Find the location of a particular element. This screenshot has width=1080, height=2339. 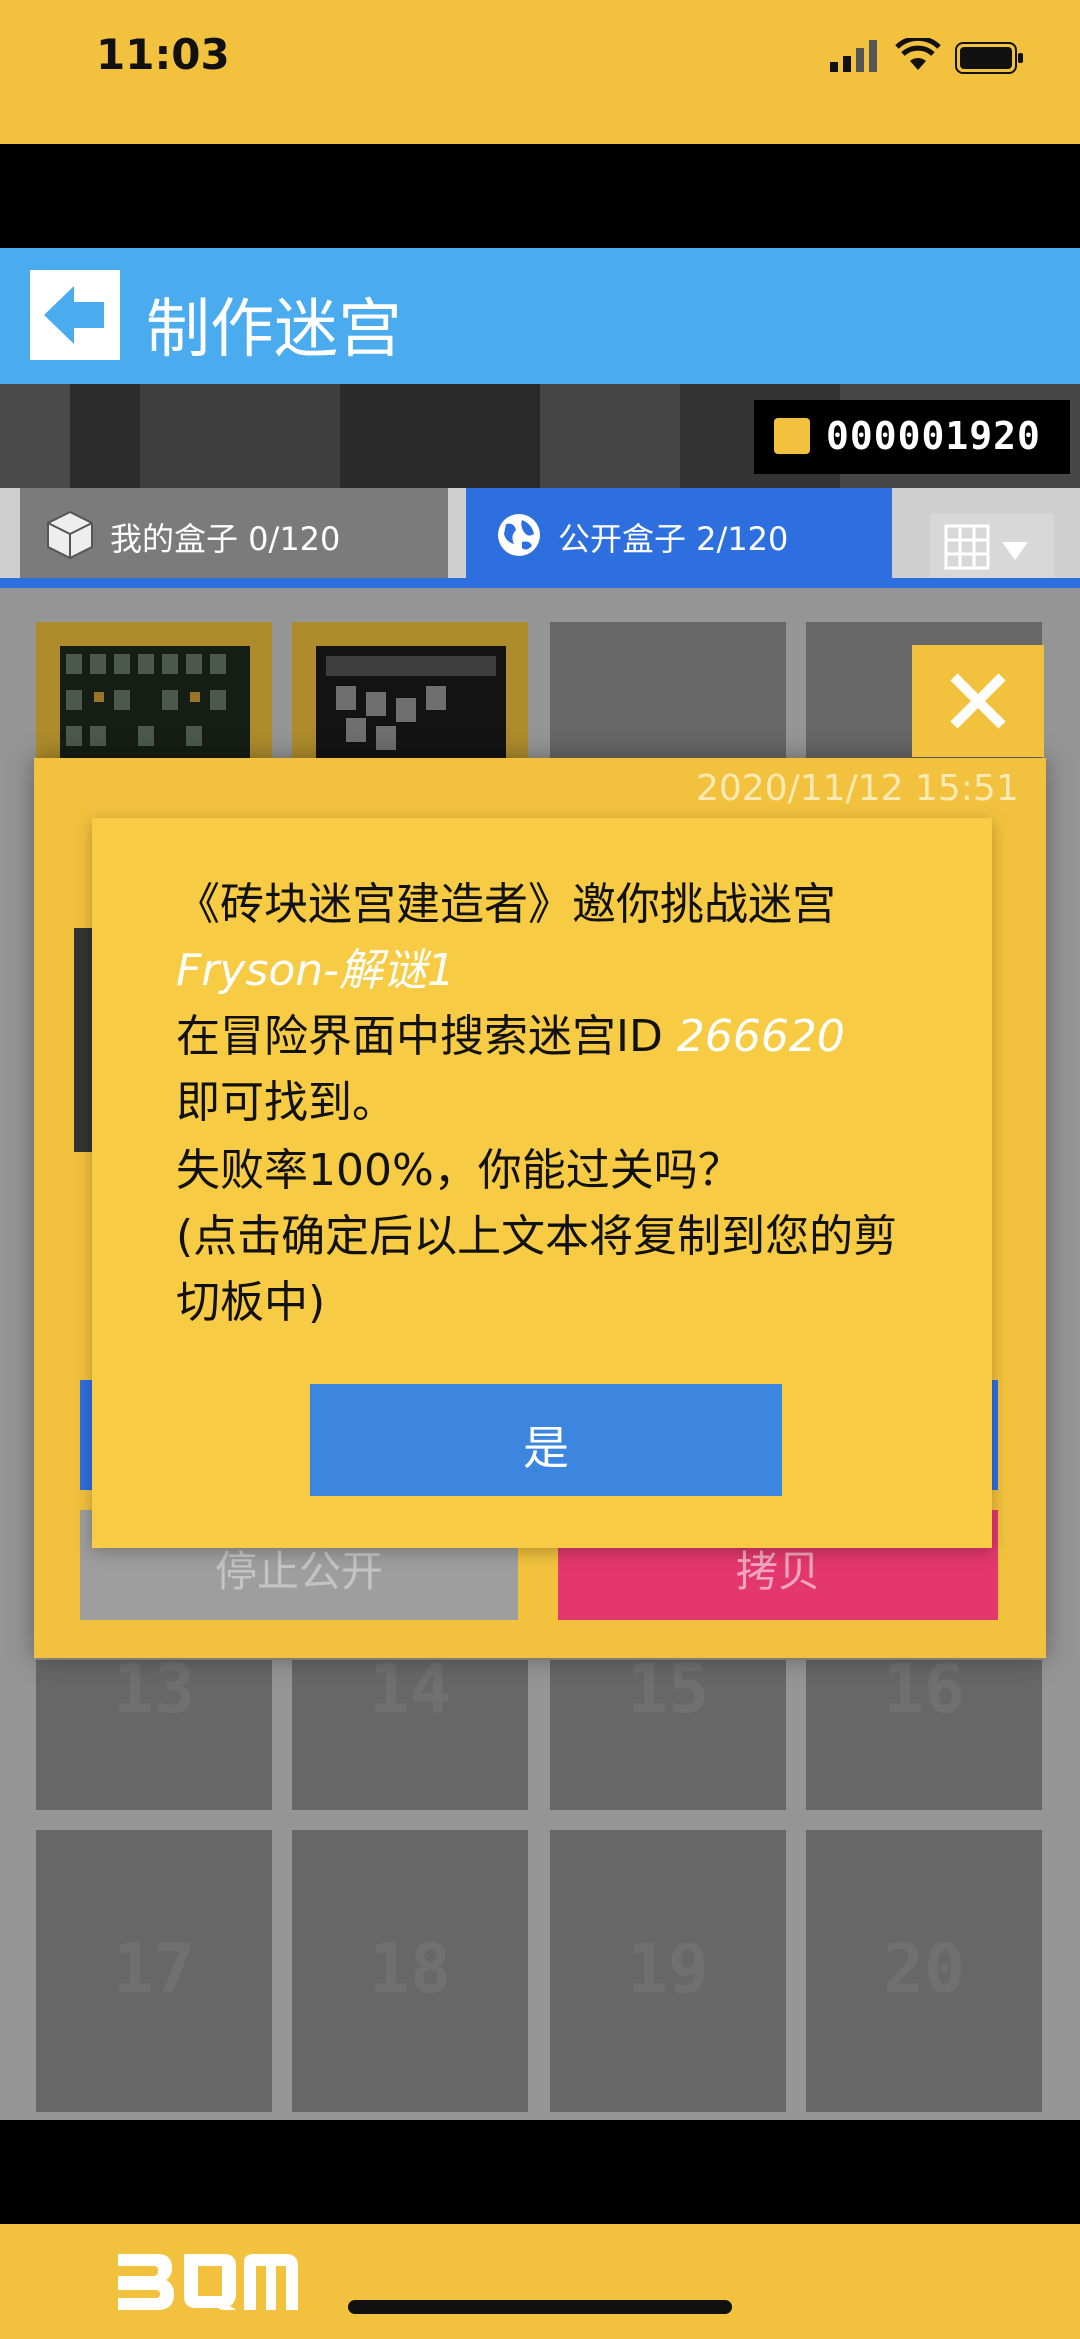

dialog-line-copy-note: (点击确定后以上文本将复制到您的剪 is located at coordinates (537, 1236).